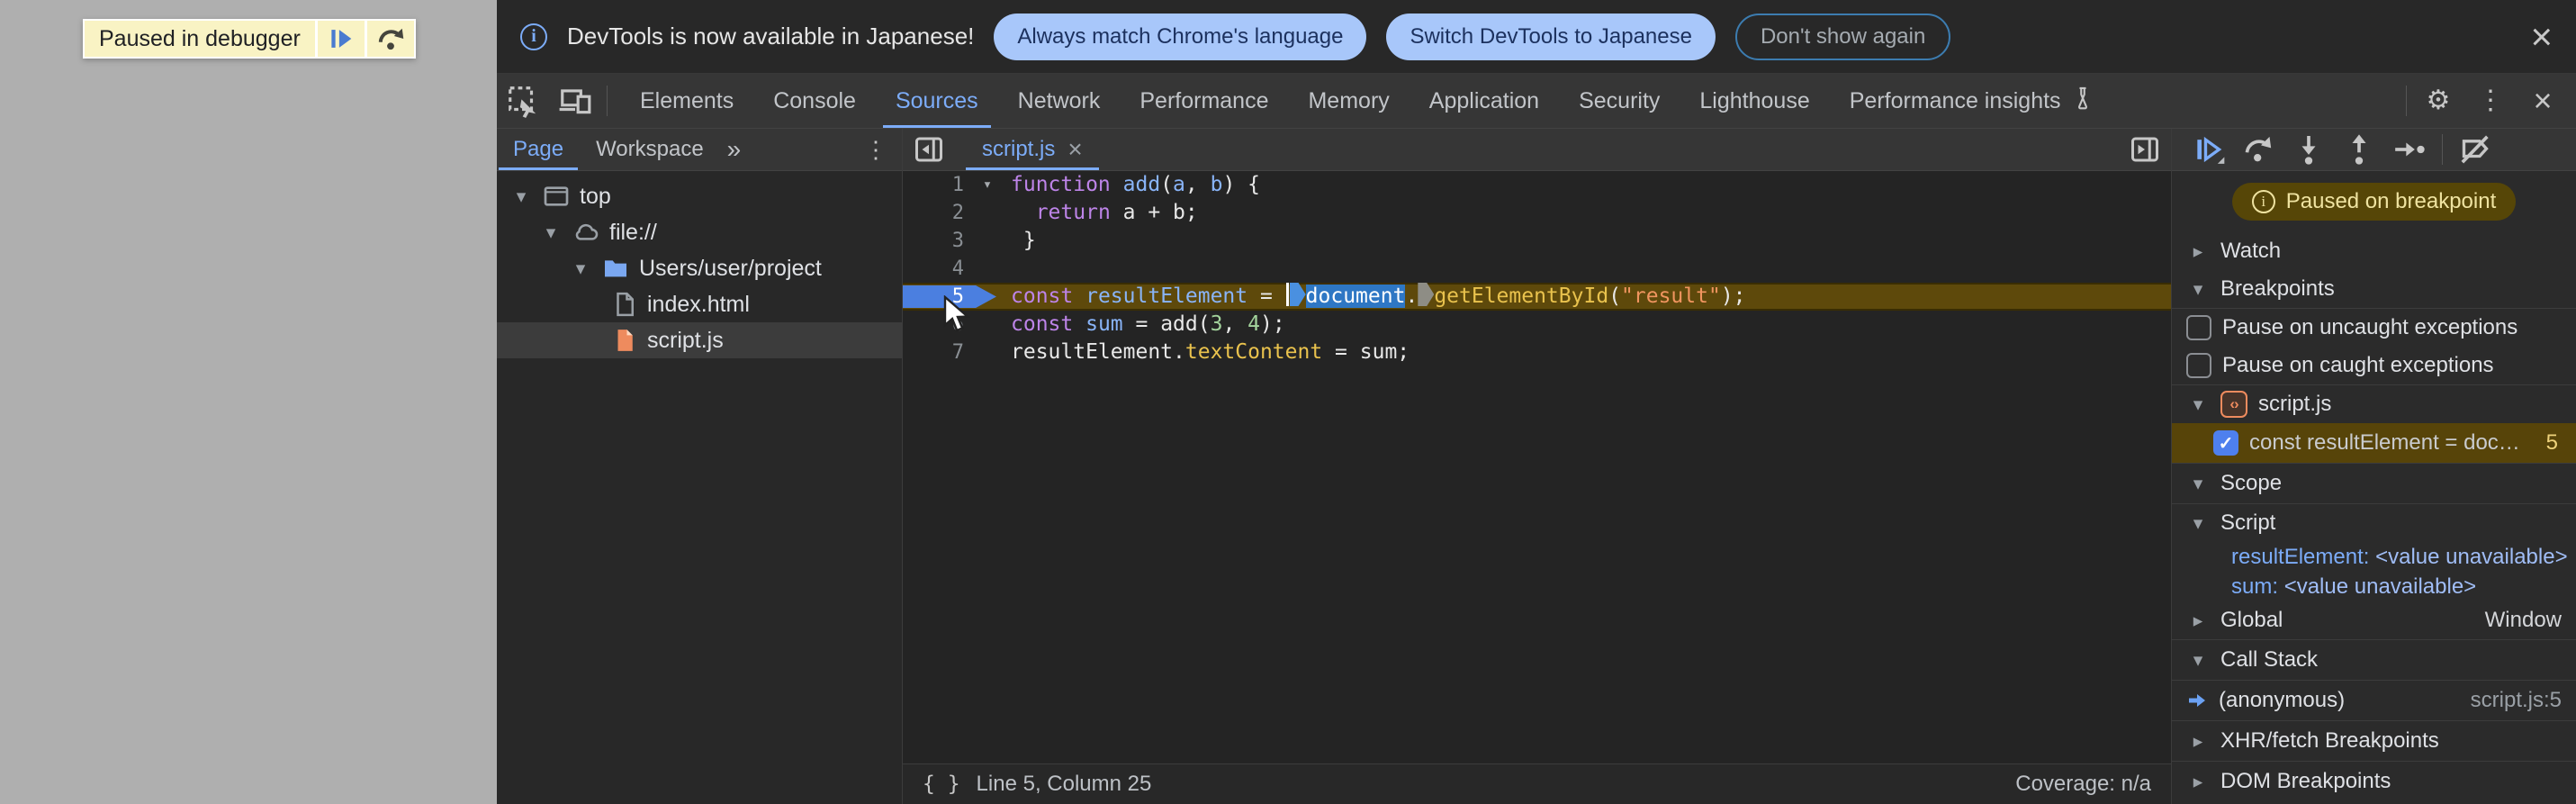 This screenshot has height=804, width=2576. What do you see at coordinates (1204, 101) in the screenshot?
I see `tab-performance: Performance` at bounding box center [1204, 101].